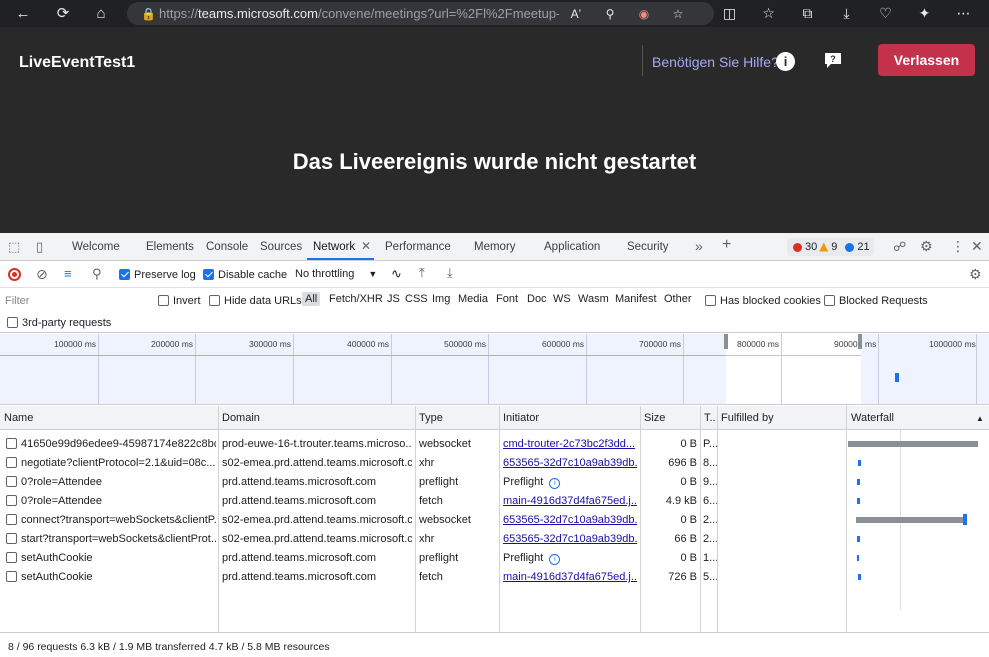  Describe the element at coordinates (23, 13) in the screenshot. I see `back-icon: ←` at that location.